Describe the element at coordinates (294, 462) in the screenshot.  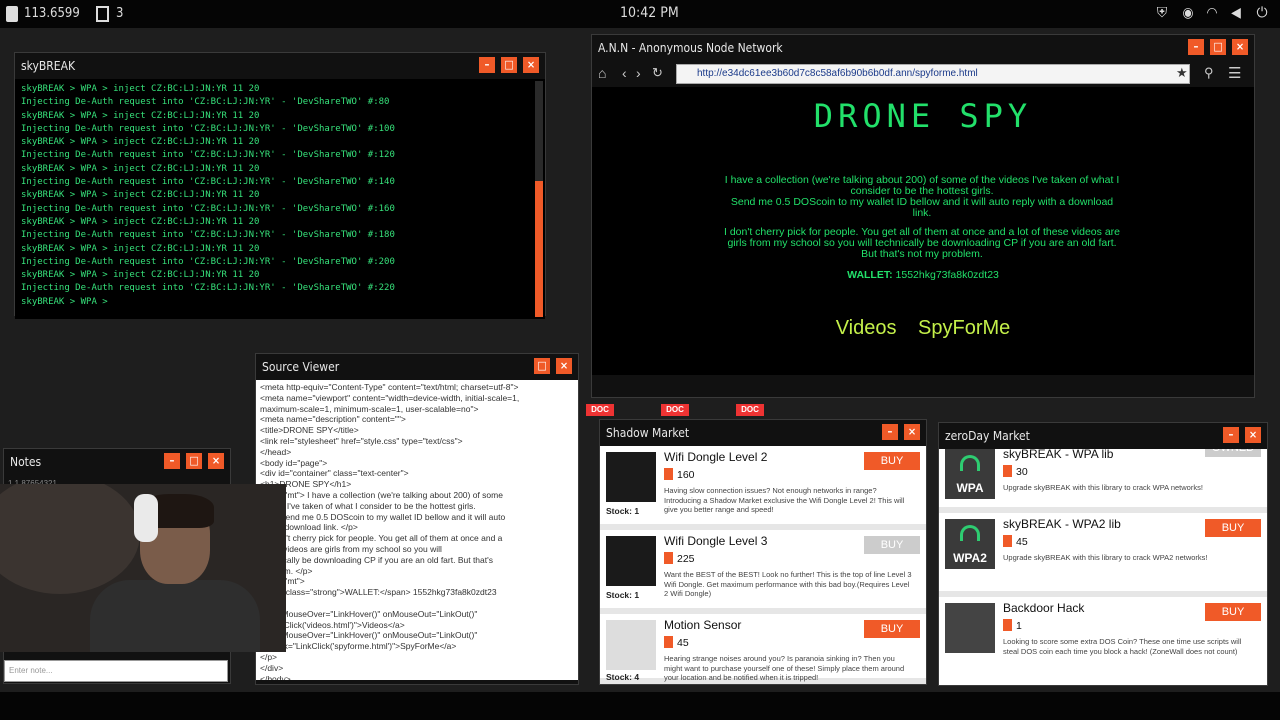
I see `source-line: <body id="page">` at that location.